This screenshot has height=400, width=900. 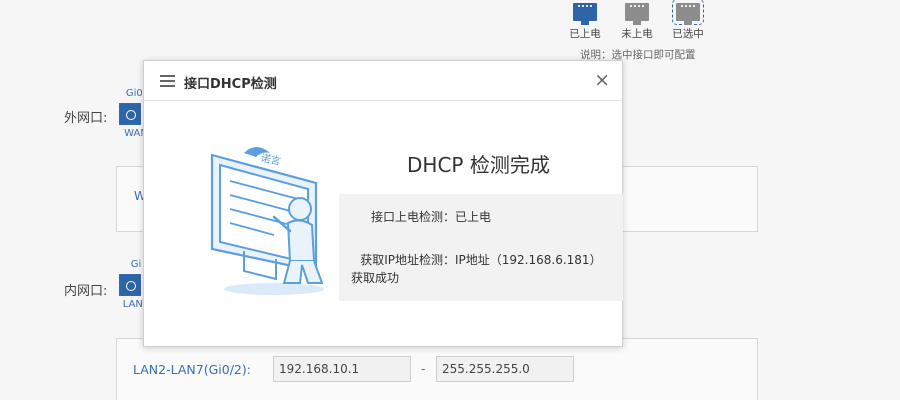 I want to click on legend-label: 未上电, so click(x=637, y=34).